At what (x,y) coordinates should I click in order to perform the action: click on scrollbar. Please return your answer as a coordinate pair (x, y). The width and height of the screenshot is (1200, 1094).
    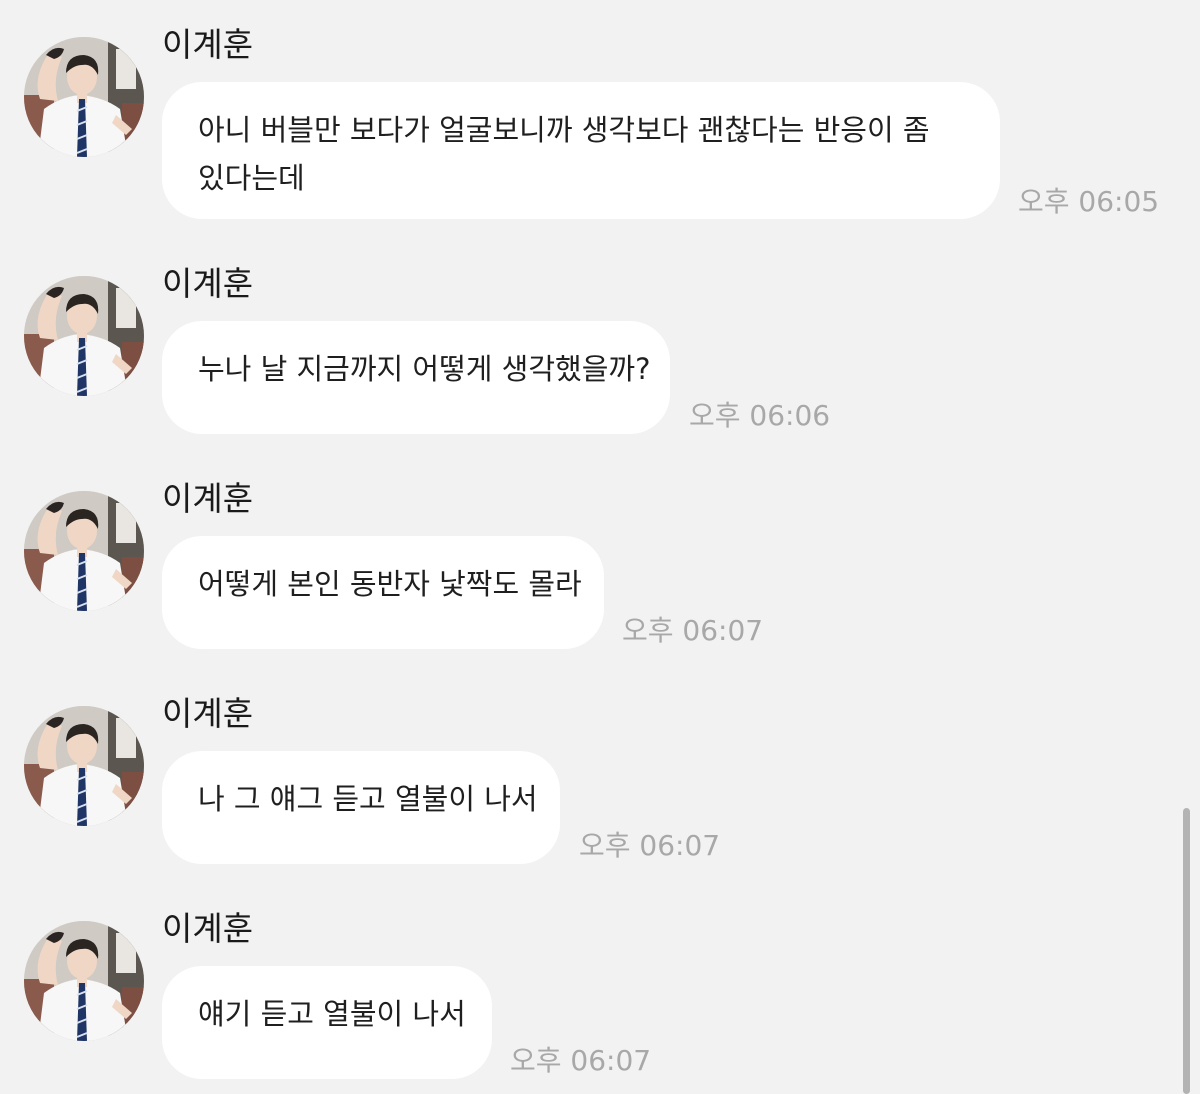
    Looking at the image, I should click on (1186, 951).